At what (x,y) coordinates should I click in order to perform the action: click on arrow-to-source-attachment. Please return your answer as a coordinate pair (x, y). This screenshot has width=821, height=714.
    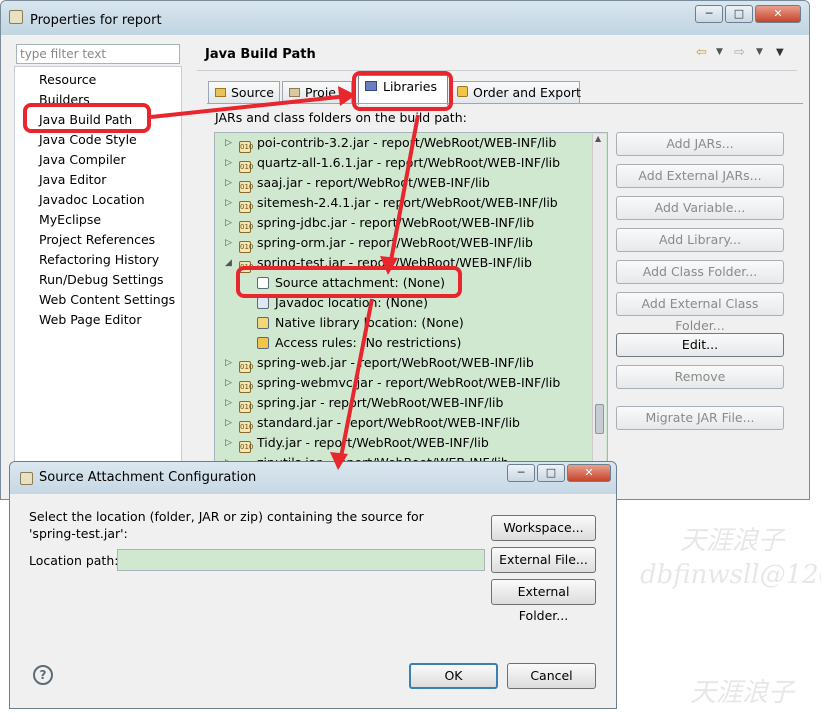
    Looking at the image, I should click on (404, 190).